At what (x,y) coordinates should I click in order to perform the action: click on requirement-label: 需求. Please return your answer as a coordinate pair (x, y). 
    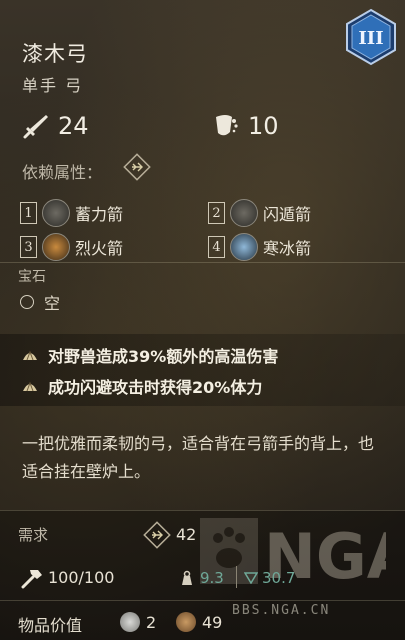
    Looking at the image, I should click on (33, 535).